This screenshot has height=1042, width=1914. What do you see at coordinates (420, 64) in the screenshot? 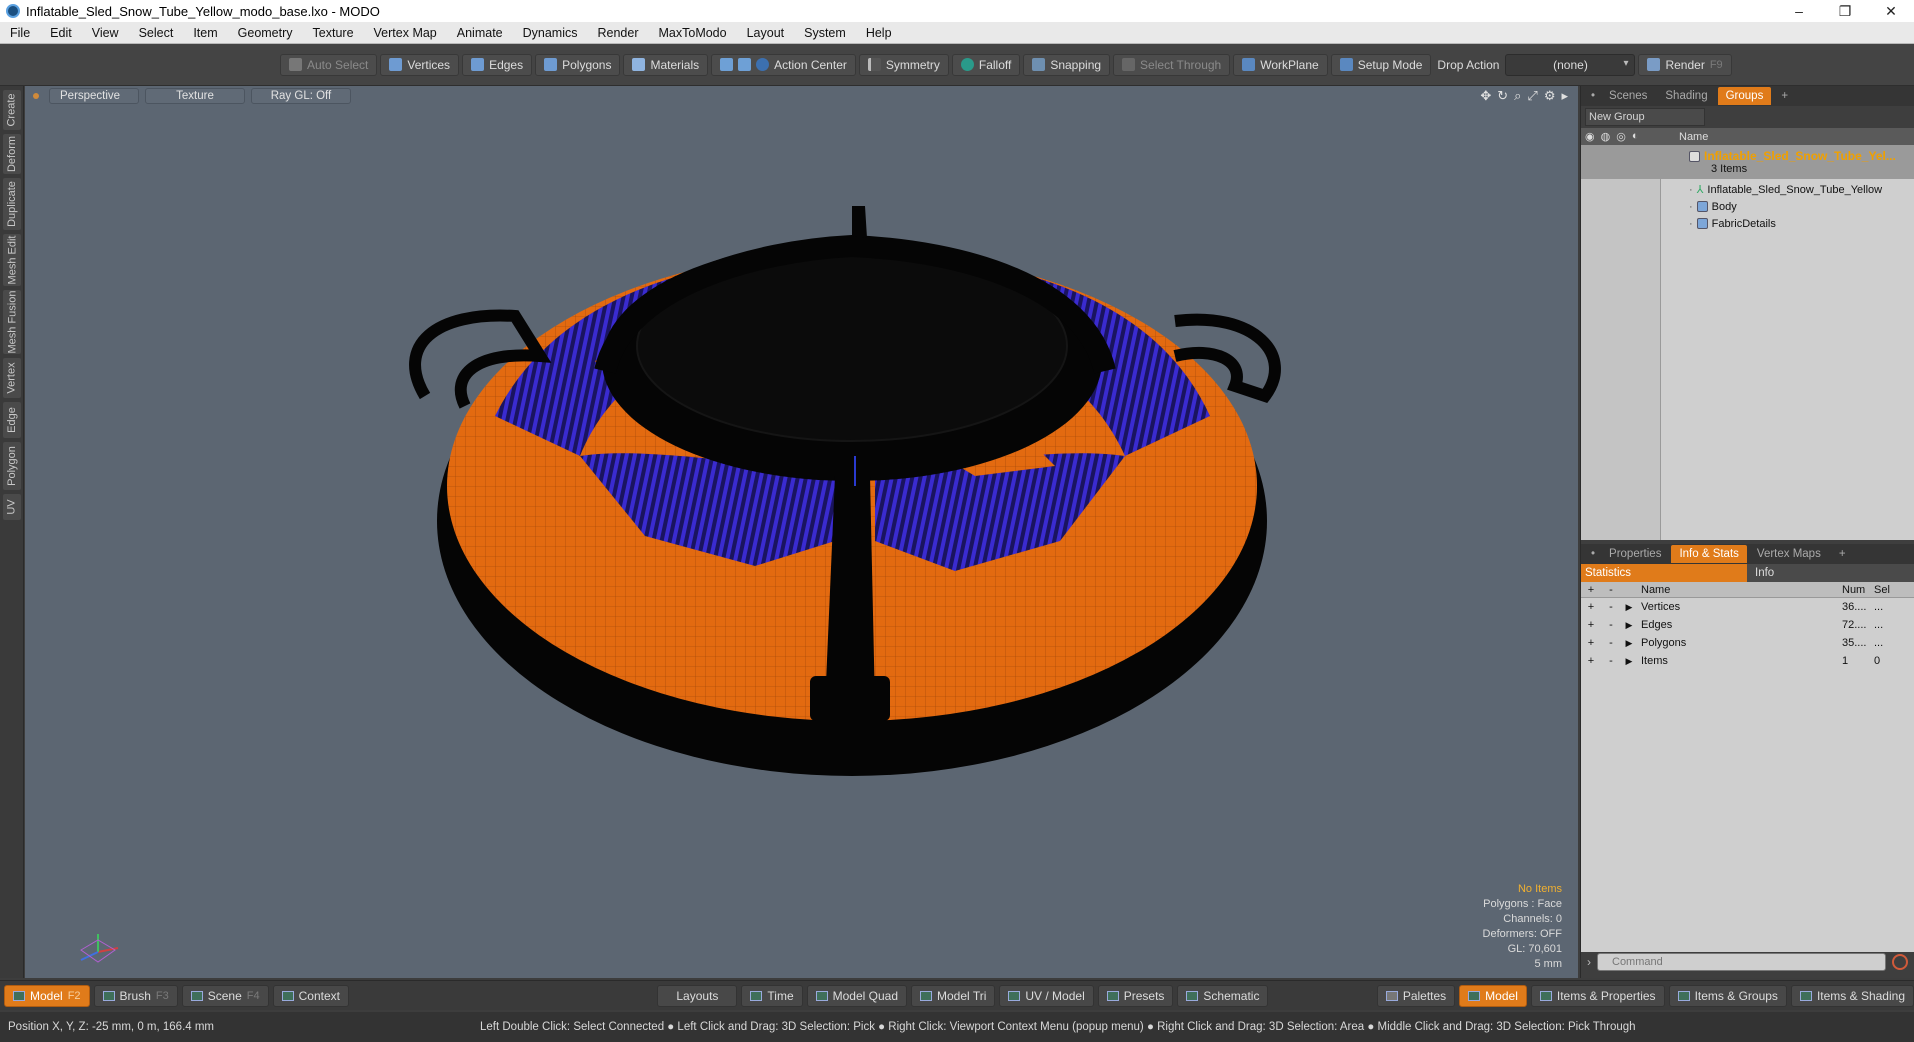
I see `vertices-button: Vertices` at bounding box center [420, 64].